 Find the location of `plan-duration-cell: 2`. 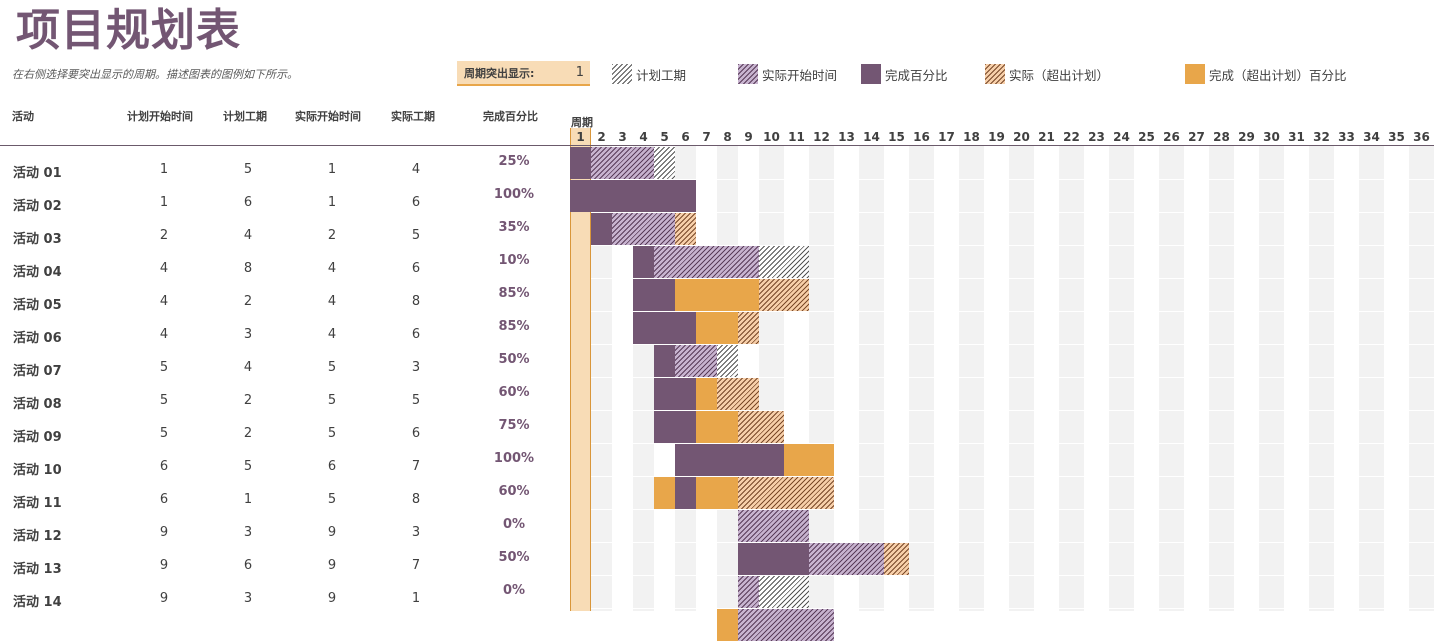

plan-duration-cell: 2 is located at coordinates (248, 400).